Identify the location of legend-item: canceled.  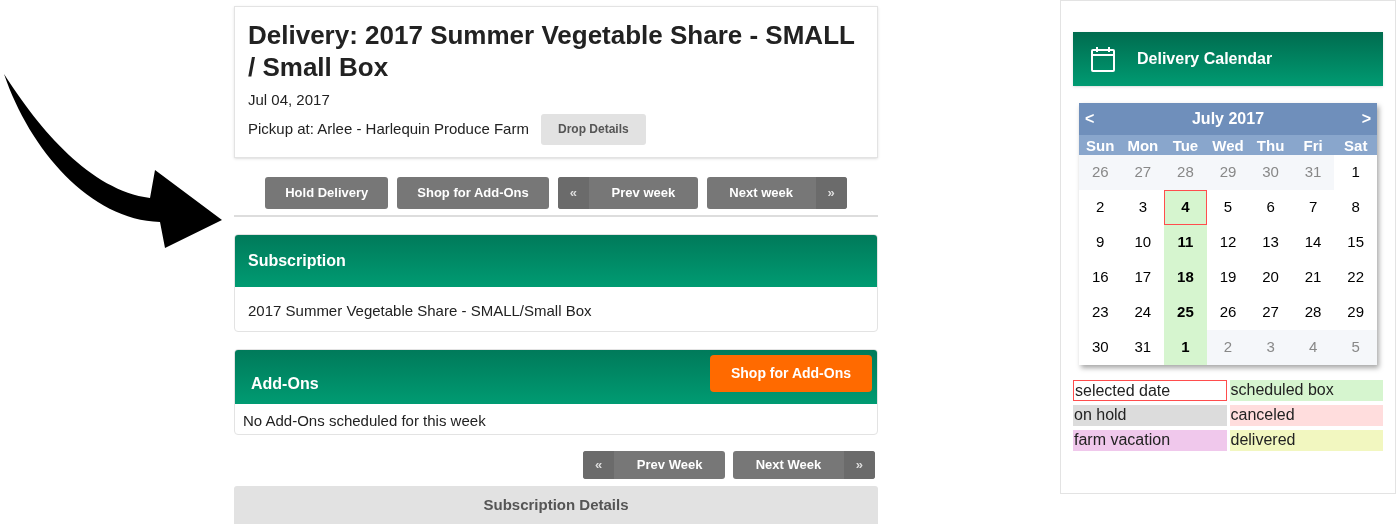
(1306, 415).